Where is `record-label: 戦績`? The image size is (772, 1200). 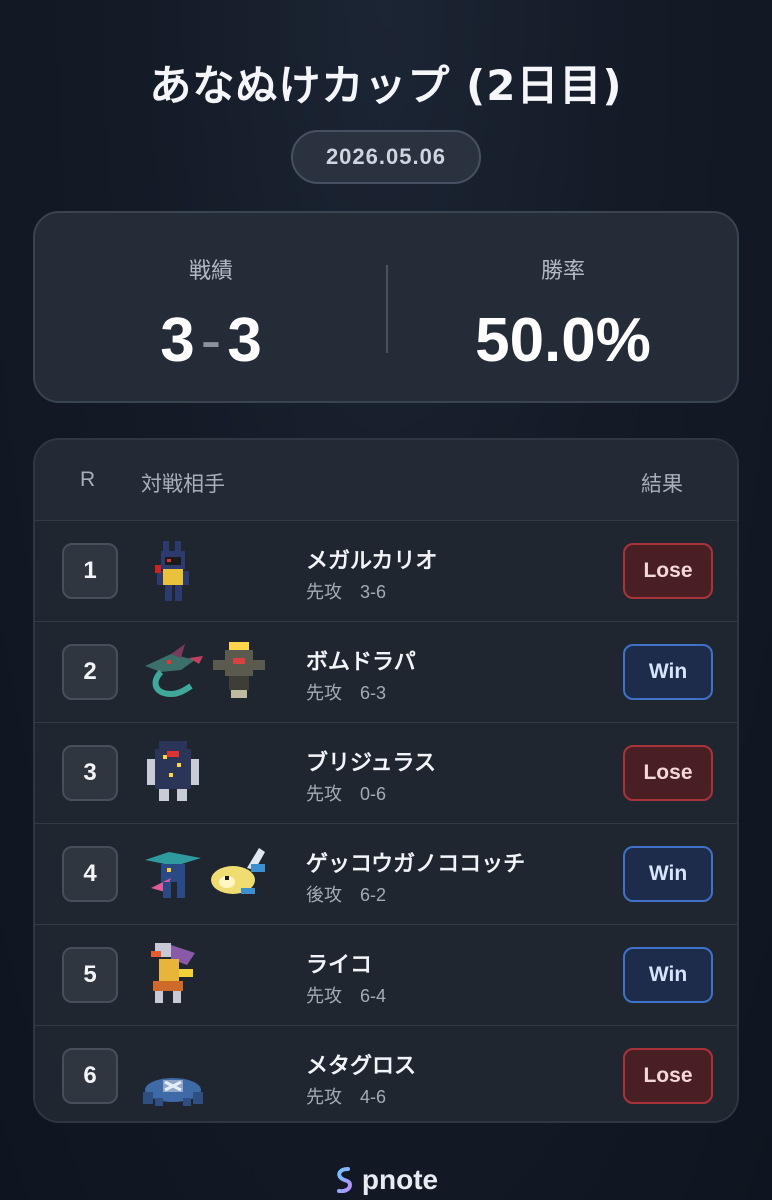
record-label: 戦績 is located at coordinates (210, 271).